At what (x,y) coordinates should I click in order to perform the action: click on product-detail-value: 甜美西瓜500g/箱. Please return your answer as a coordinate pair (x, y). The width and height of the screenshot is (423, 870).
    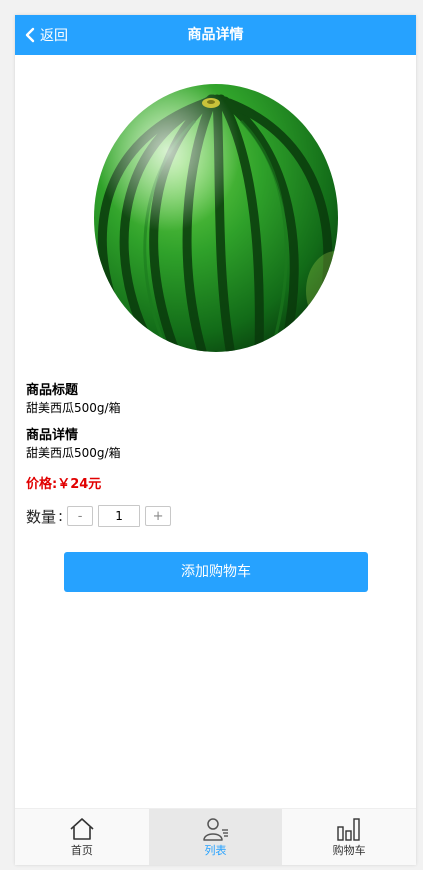
    Looking at the image, I should click on (73, 453).